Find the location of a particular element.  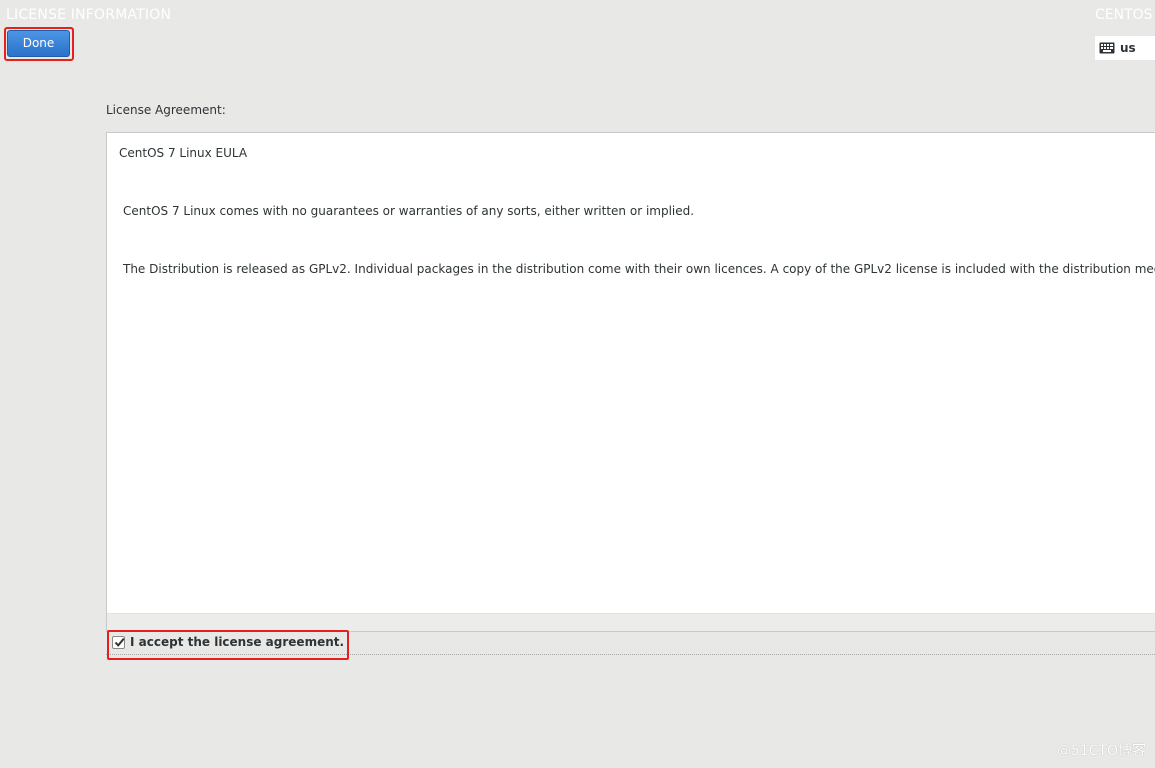

keyboard-layout-label: us is located at coordinates (1128, 48).